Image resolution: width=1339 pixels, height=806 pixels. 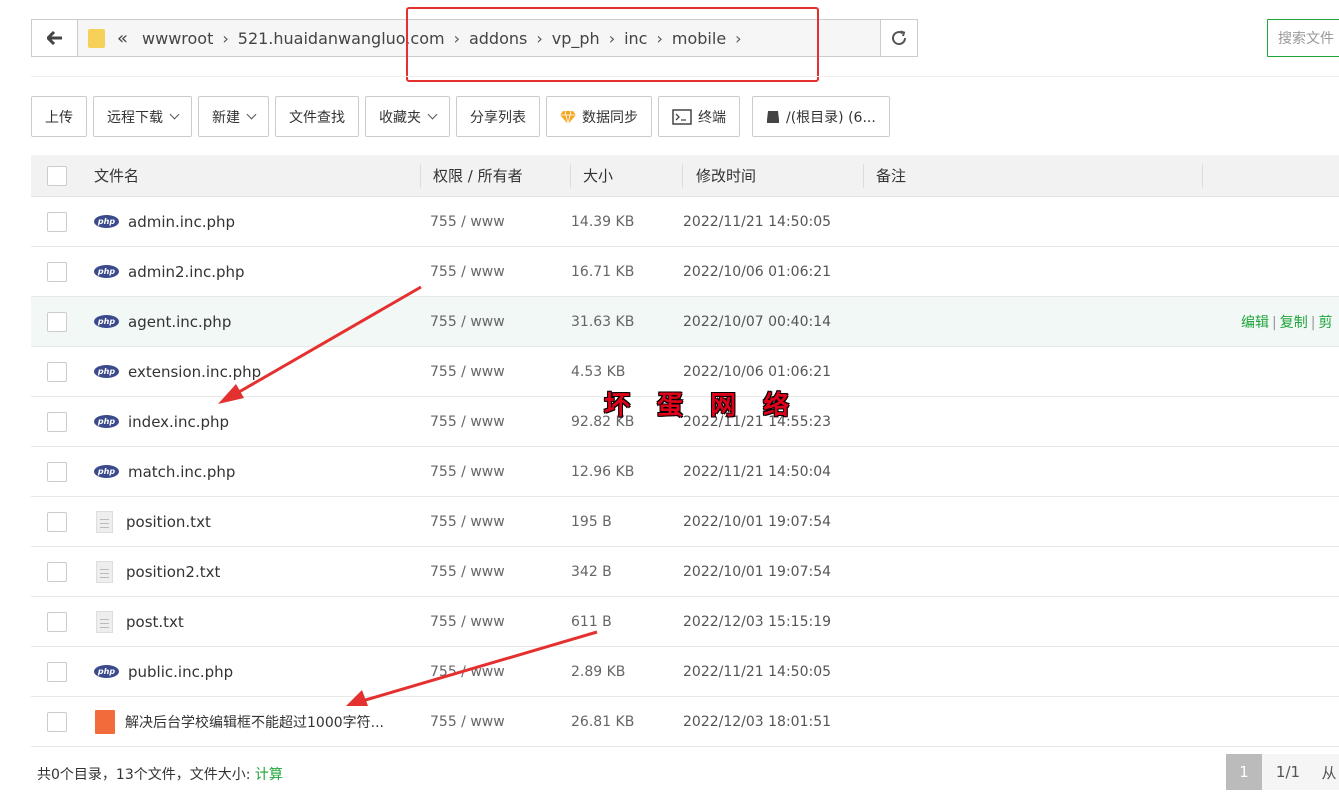 What do you see at coordinates (341, 38) in the screenshot?
I see `crumb-domain: 521.huaidanwangluo.com` at bounding box center [341, 38].